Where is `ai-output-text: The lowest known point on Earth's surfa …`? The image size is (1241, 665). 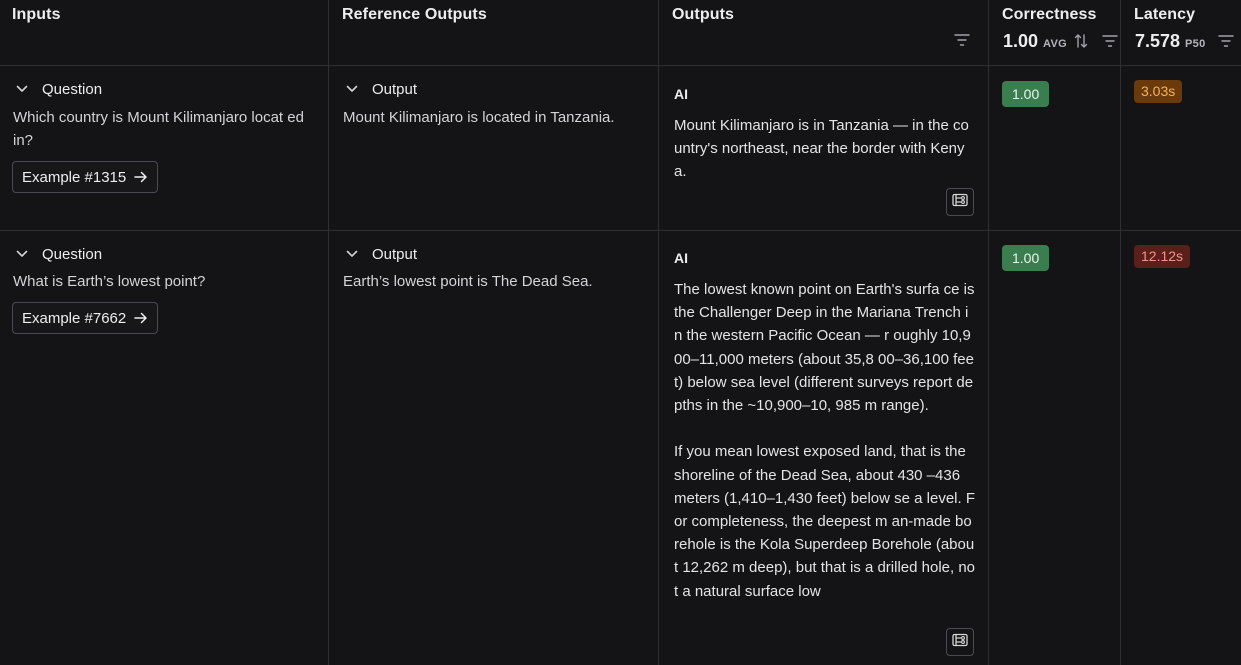 ai-output-text: The lowest known point on Earth's surfa … is located at coordinates (825, 440).